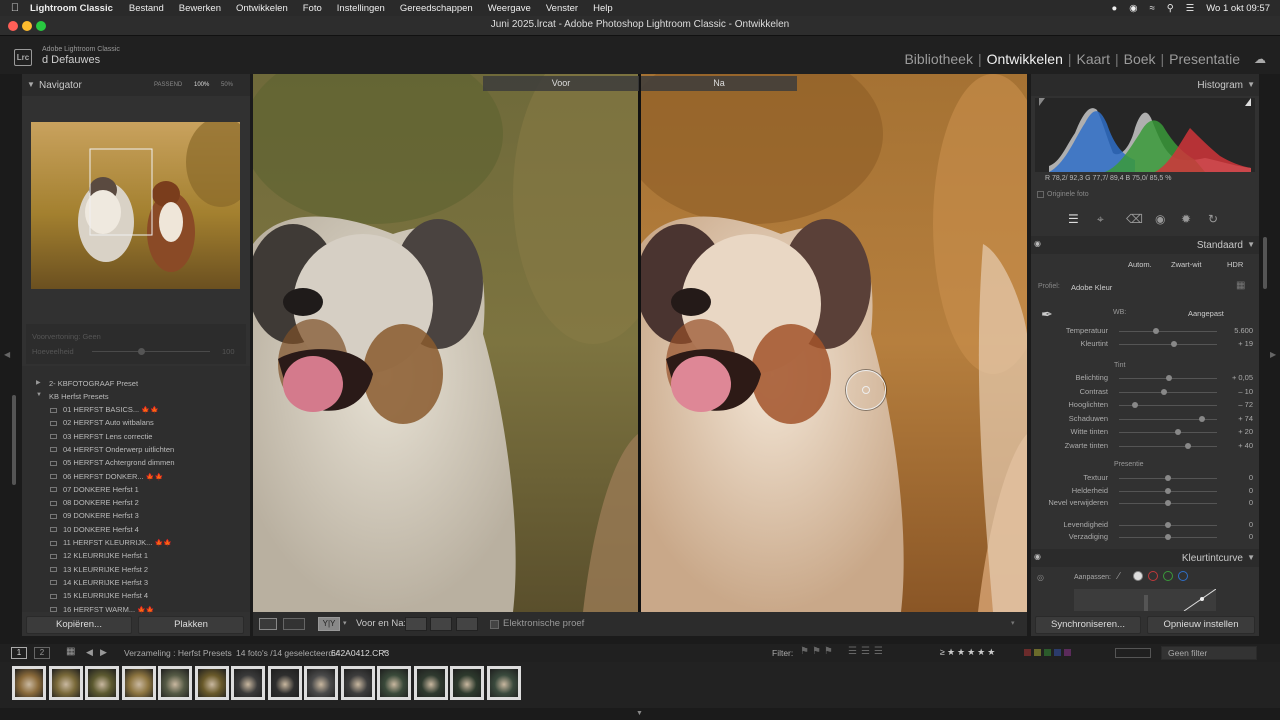 This screenshot has width=1280, height=720. I want to click on menu-instellingen: Instellingen, so click(361, 8).